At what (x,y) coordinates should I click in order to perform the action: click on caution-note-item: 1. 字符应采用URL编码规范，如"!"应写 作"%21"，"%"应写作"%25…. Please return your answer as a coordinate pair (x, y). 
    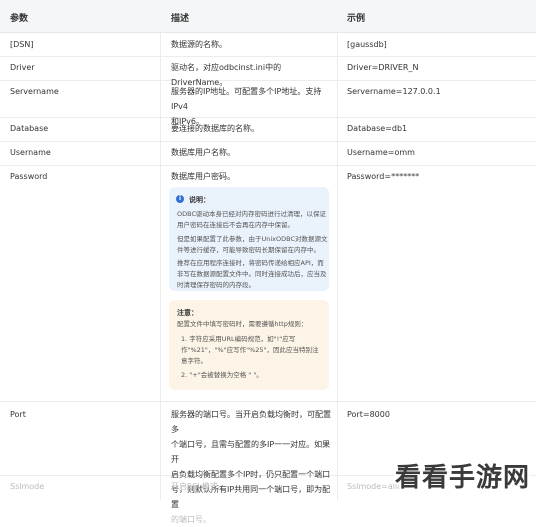
    Looking at the image, I should click on (250, 350).